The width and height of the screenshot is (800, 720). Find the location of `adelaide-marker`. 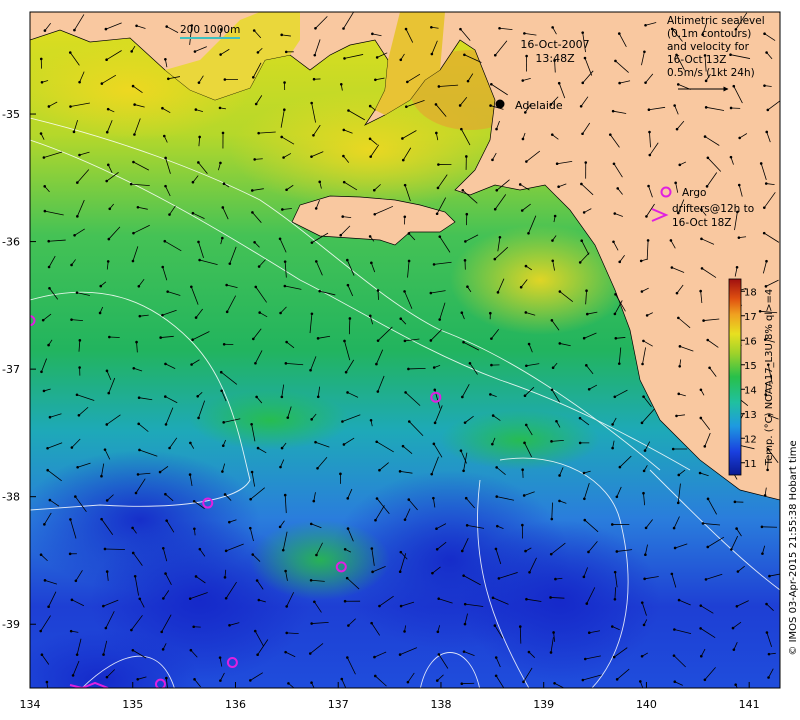

adelaide-marker is located at coordinates (500, 104).